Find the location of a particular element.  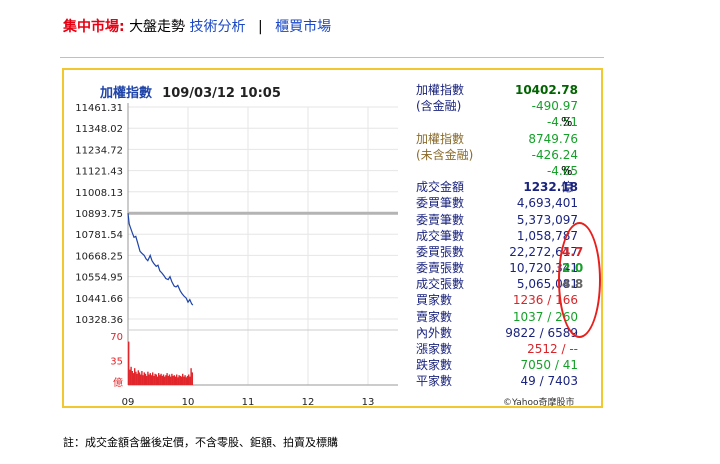

stat-label: 跌家數 is located at coordinates (434, 365).